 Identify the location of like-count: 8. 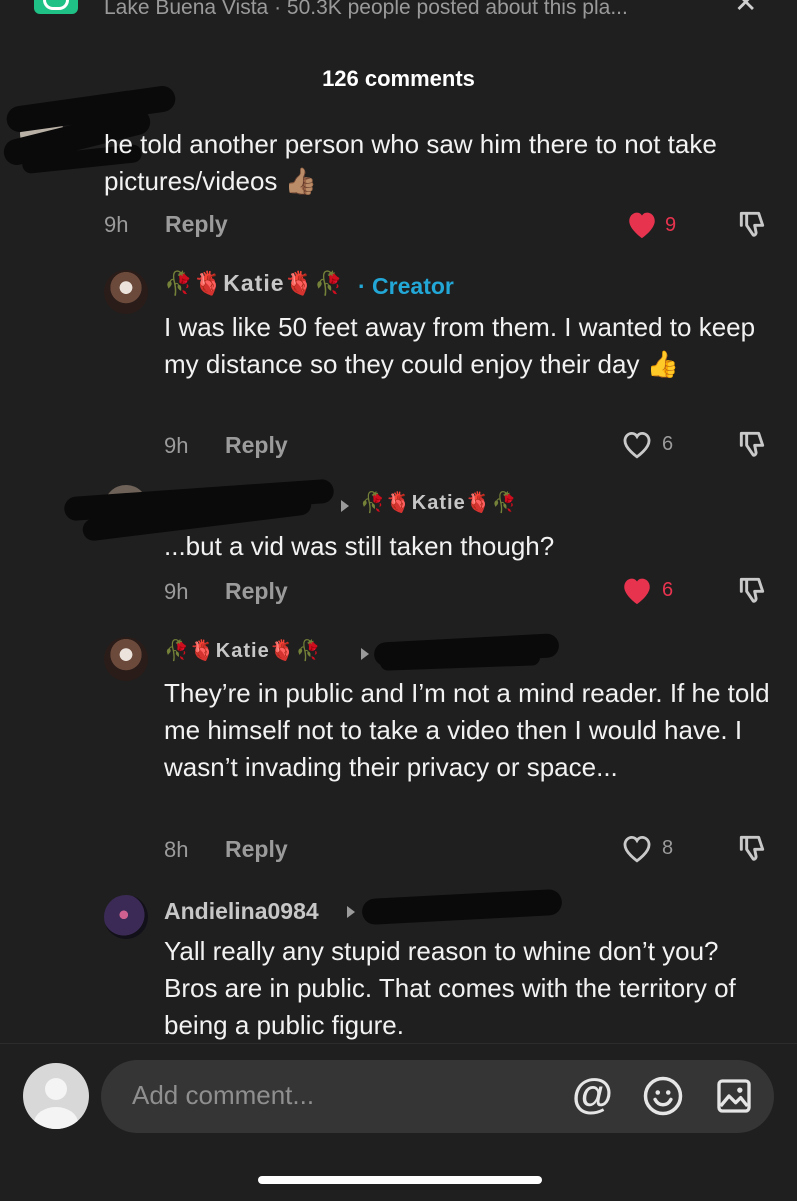
(668, 848).